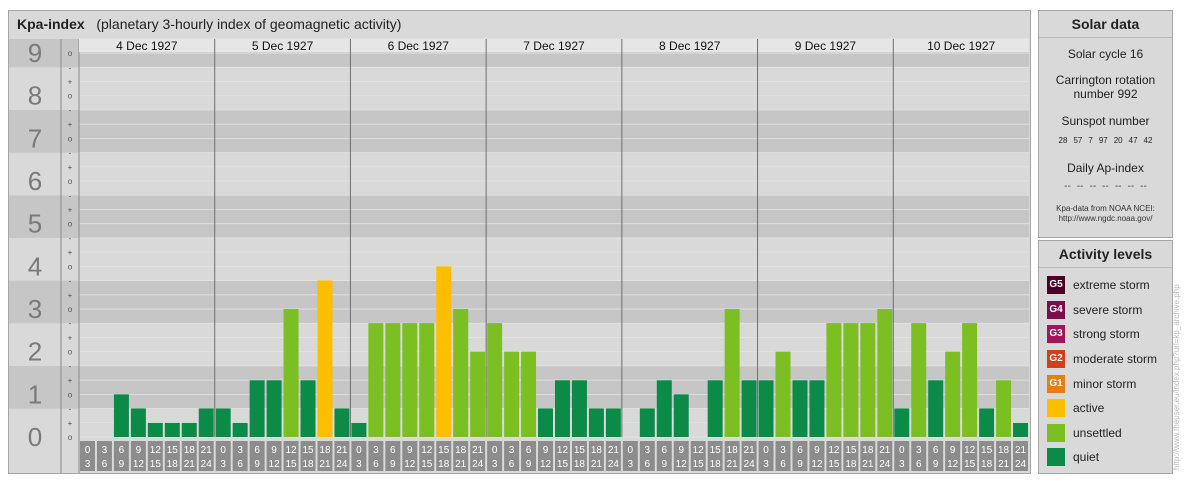  Describe the element at coordinates (1105, 186) in the screenshot. I see `ap-values: -- -- -- -- -- -- --` at that location.